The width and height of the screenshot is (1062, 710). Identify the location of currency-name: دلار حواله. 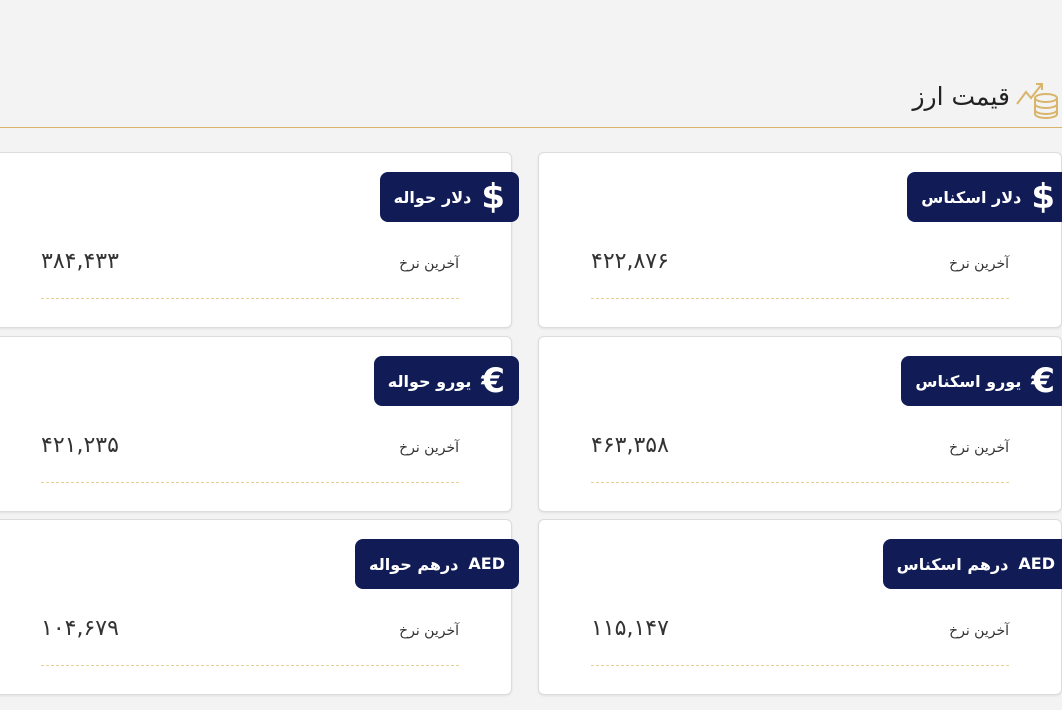
(432, 197).